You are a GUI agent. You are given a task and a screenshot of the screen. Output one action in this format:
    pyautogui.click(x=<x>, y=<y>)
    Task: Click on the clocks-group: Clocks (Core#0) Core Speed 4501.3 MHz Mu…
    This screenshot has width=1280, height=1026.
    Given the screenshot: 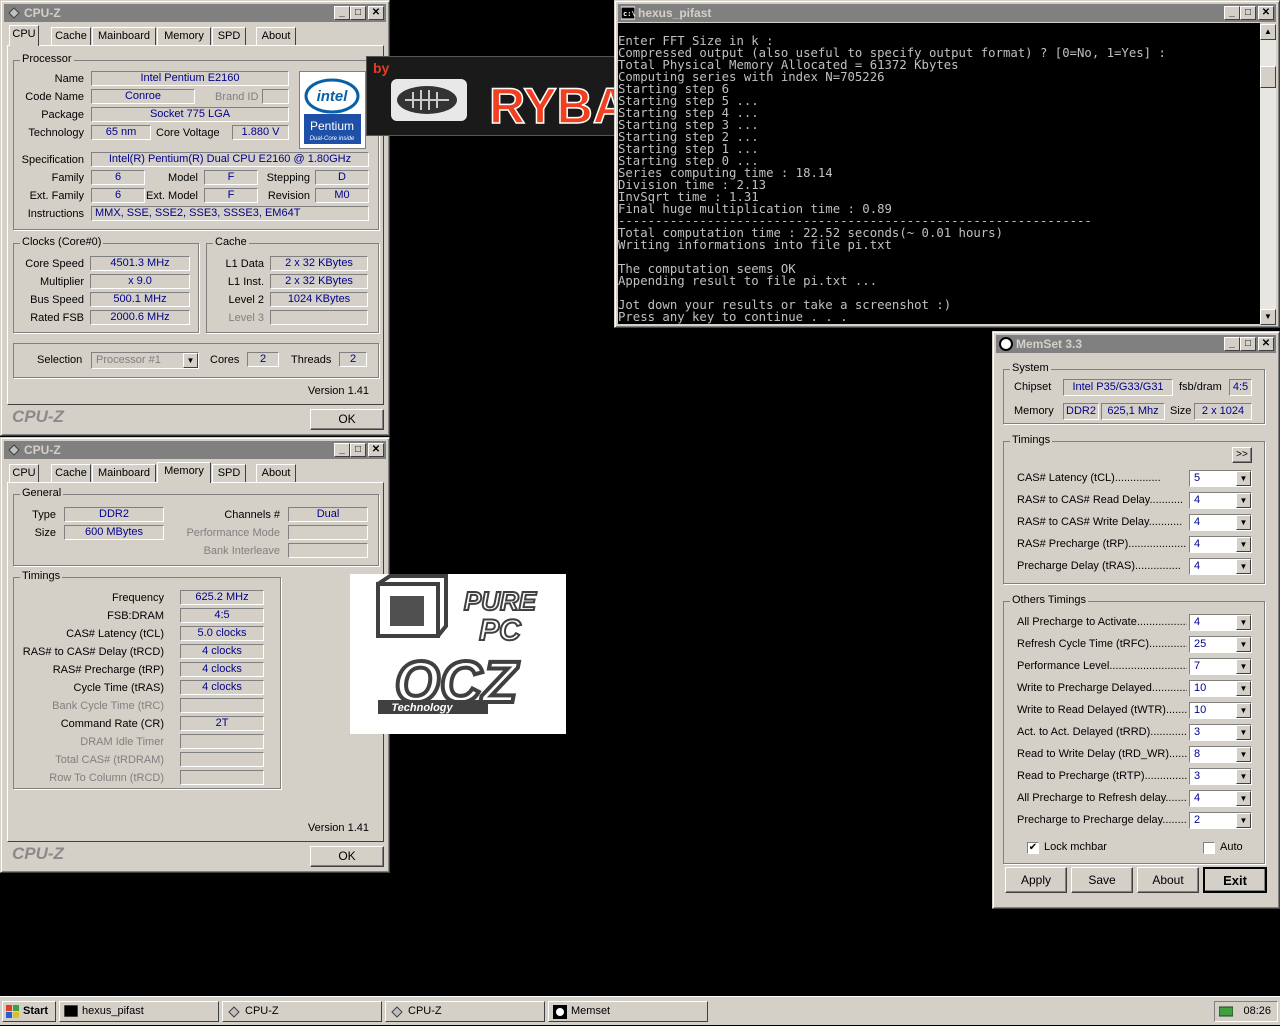 What is the action you would take?
    pyautogui.click(x=106, y=284)
    